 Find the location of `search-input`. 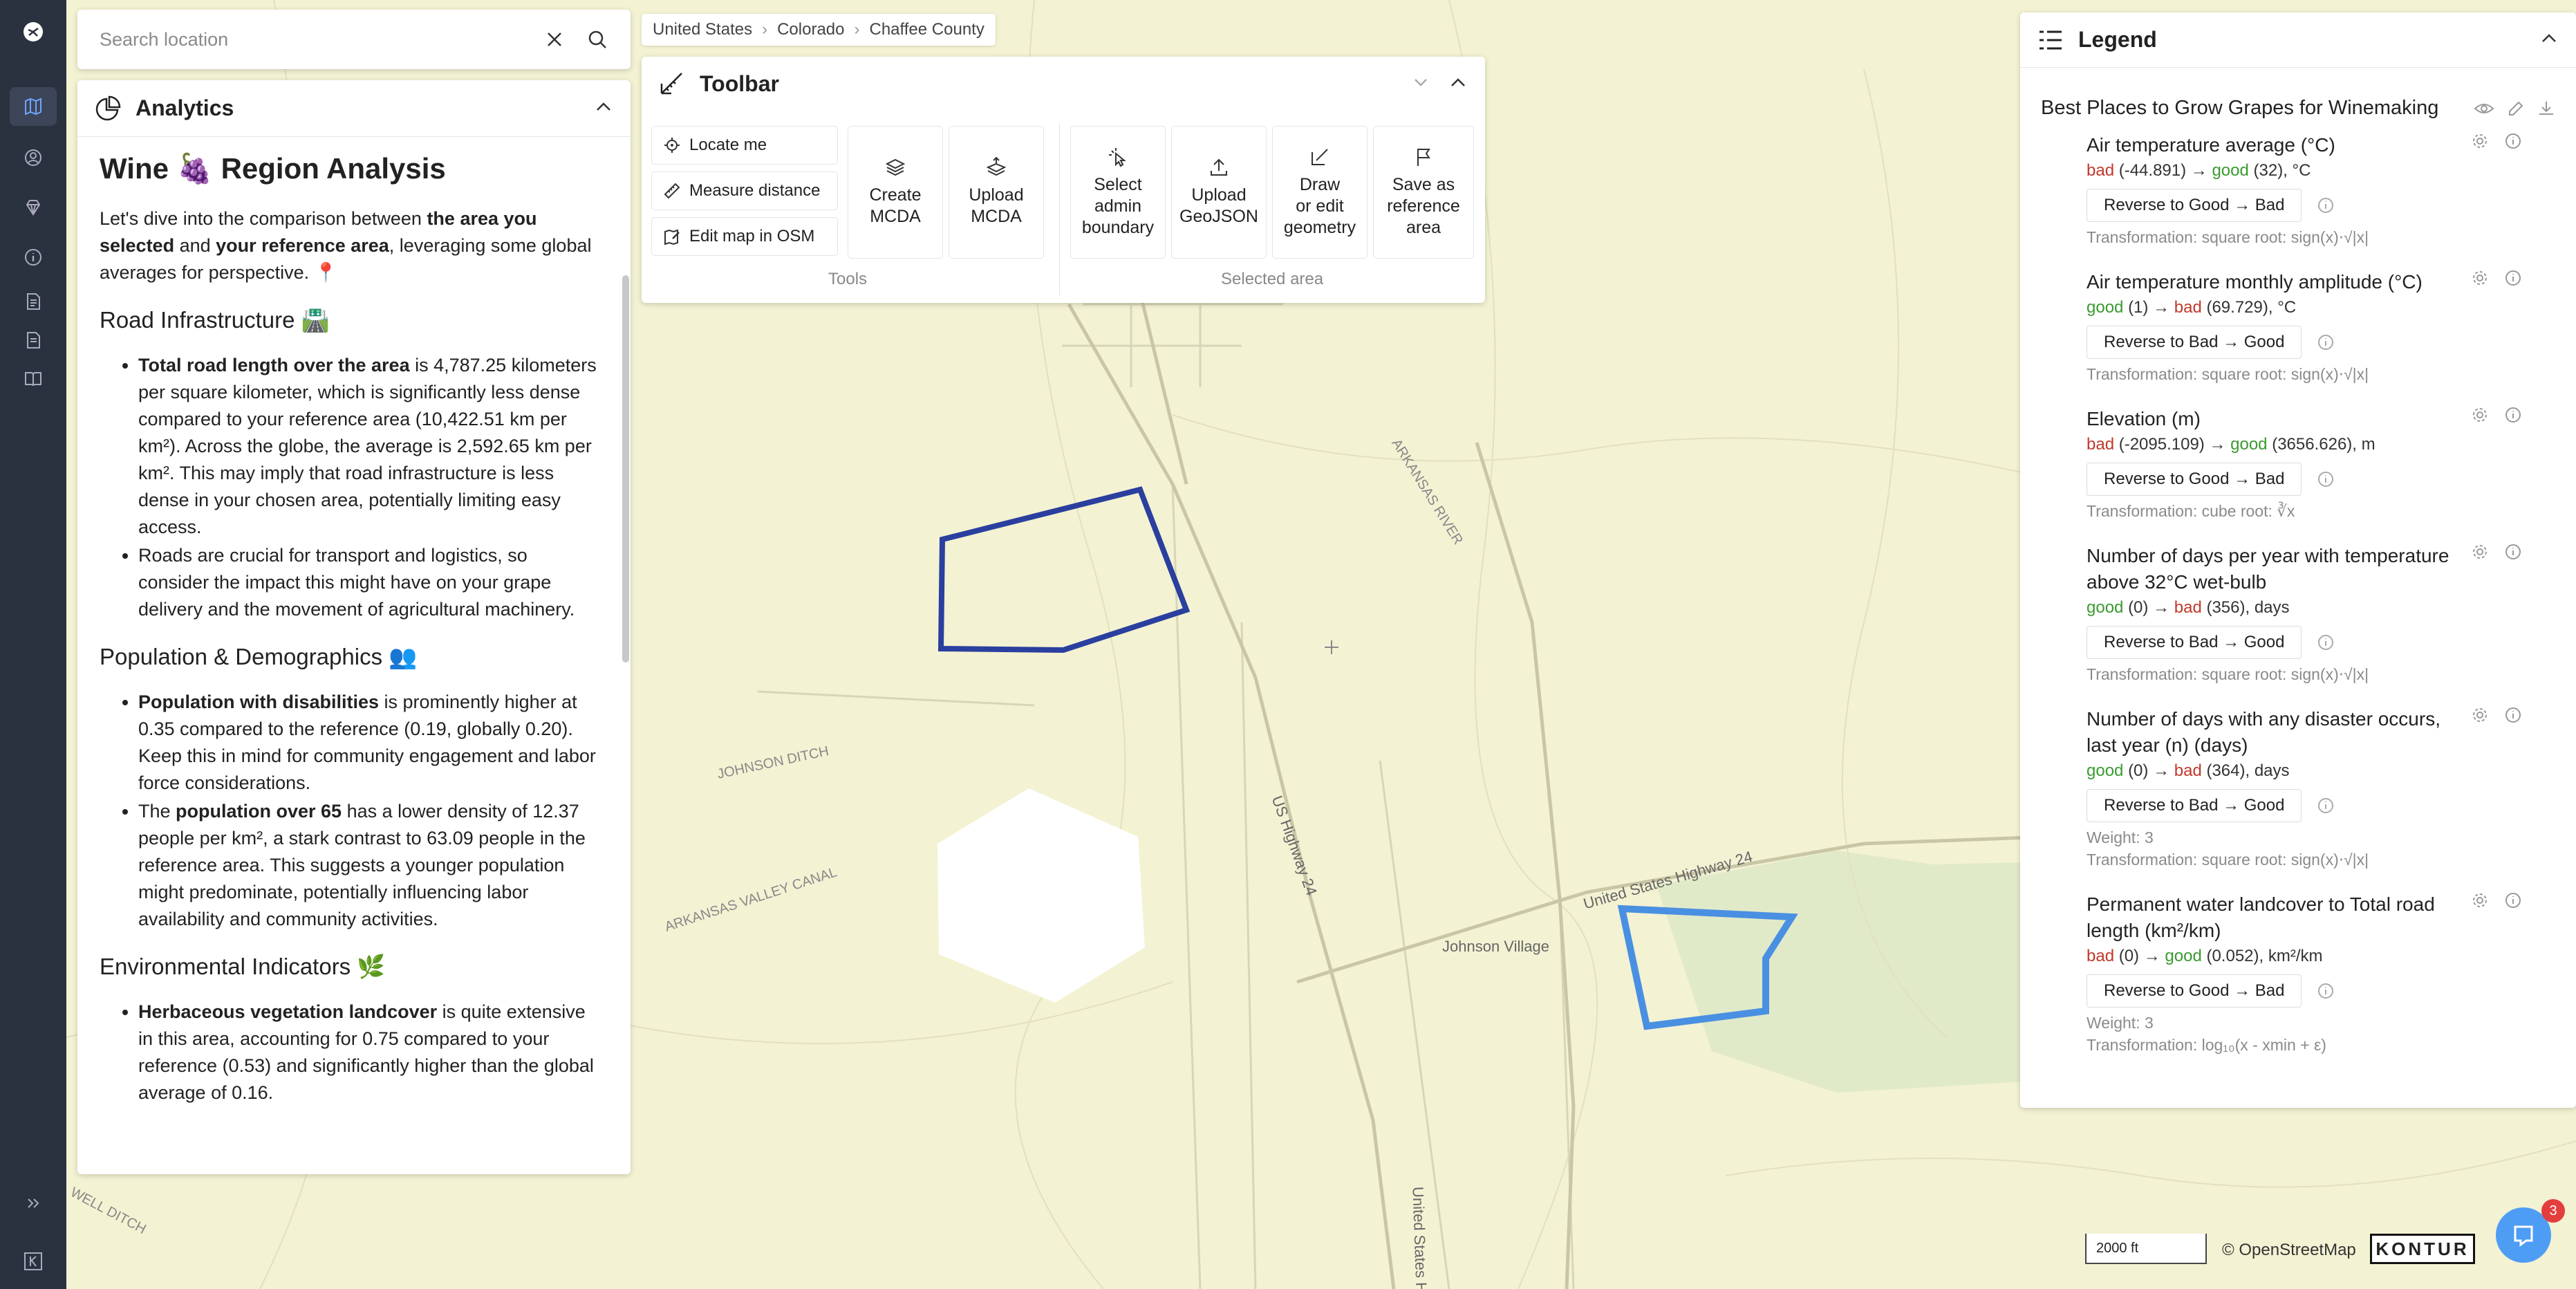

search-input is located at coordinates (314, 39).